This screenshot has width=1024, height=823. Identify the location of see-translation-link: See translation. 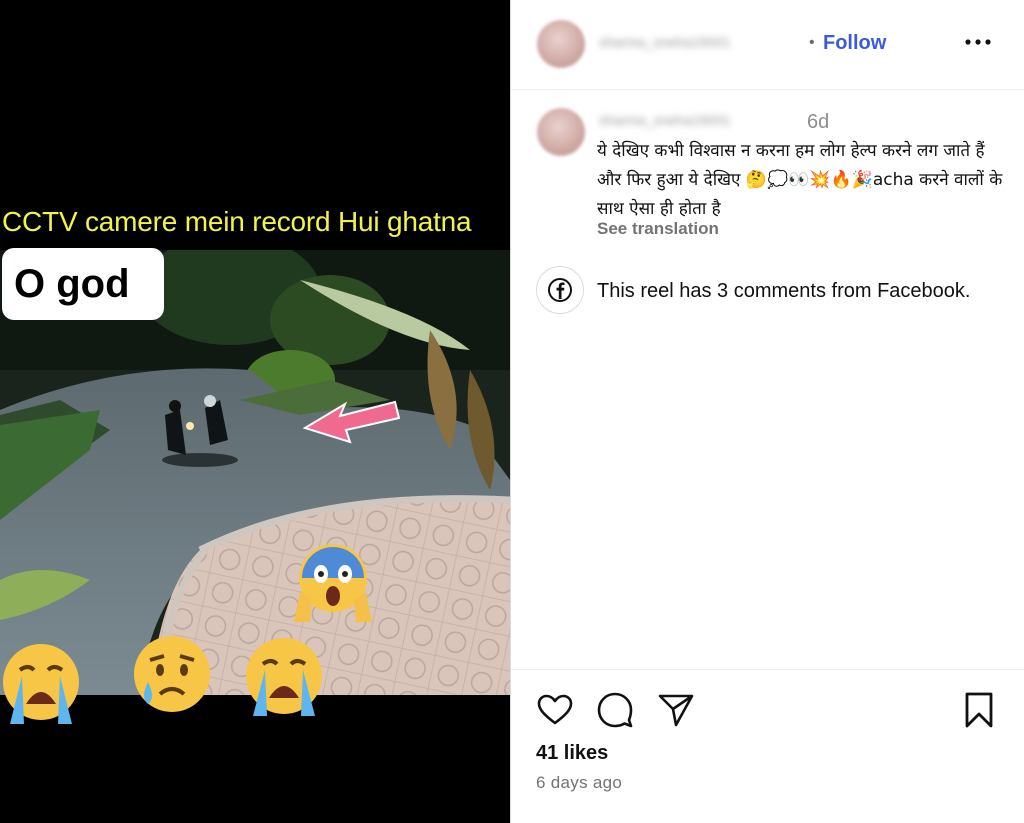
(658, 229).